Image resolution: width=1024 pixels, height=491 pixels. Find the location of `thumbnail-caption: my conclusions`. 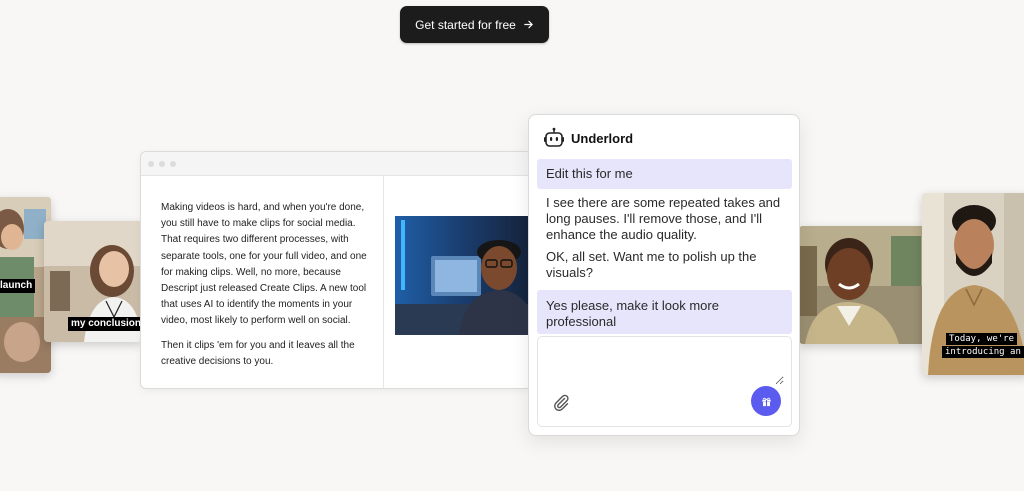

thumbnail-caption: my conclusions is located at coordinates (105, 324).